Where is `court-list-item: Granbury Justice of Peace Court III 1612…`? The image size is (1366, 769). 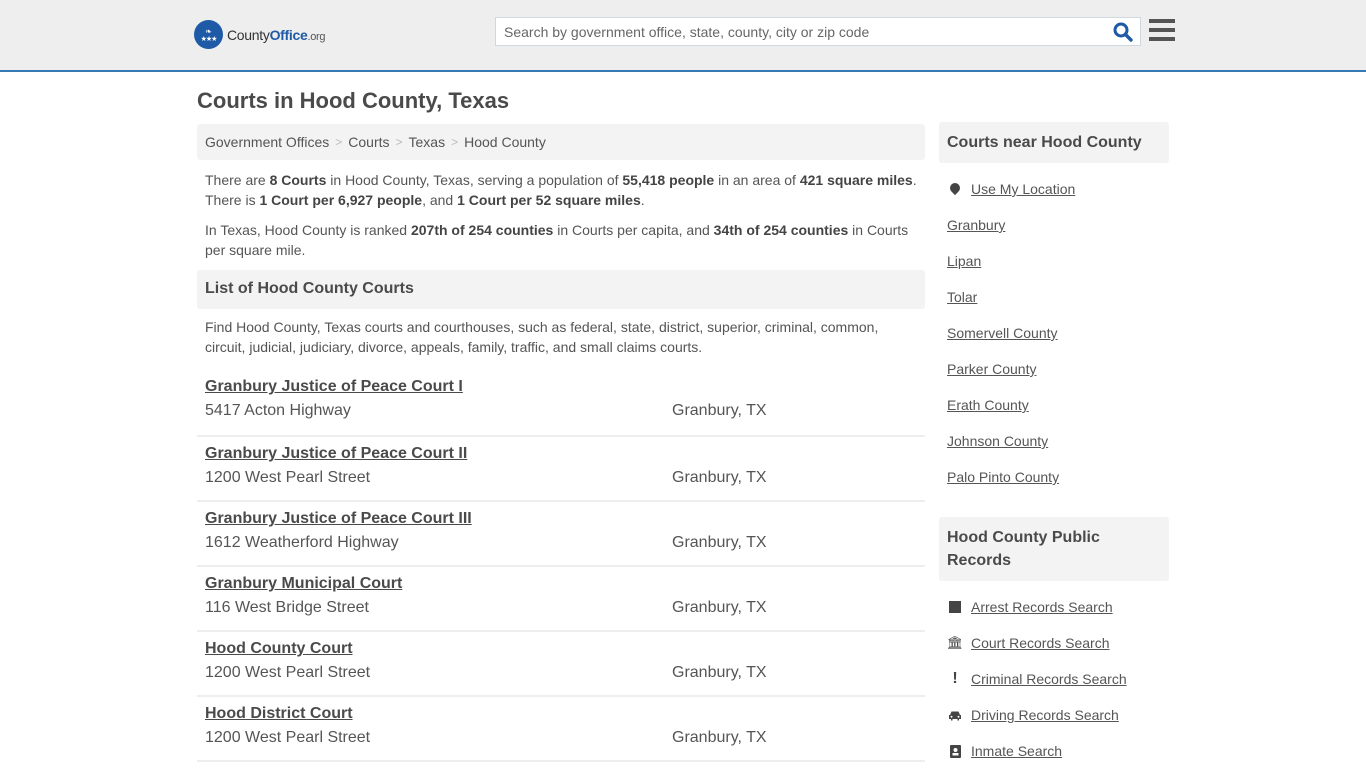 court-list-item: Granbury Justice of Peace Court III 1612… is located at coordinates (561, 534).